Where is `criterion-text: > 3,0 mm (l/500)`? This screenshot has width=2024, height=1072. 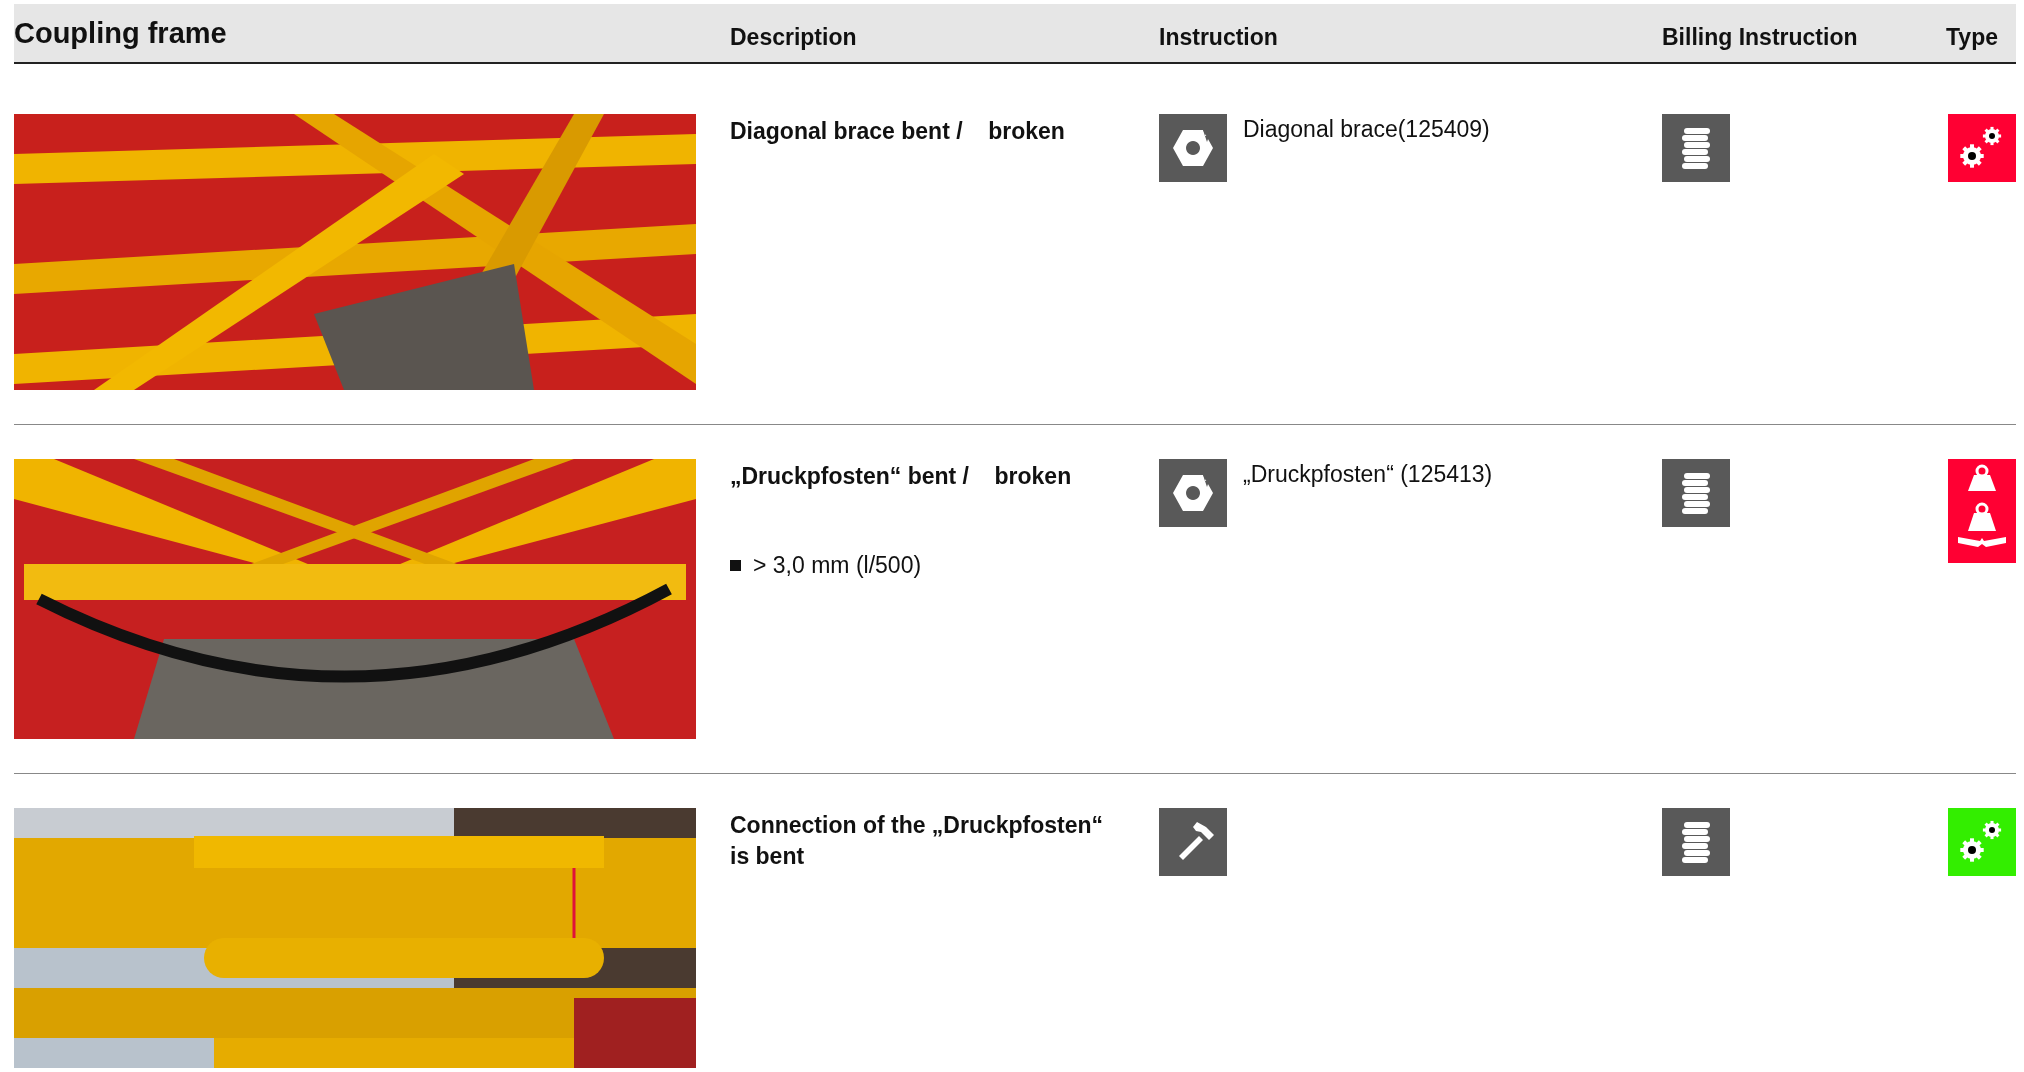 criterion-text: > 3,0 mm (l/500) is located at coordinates (837, 565).